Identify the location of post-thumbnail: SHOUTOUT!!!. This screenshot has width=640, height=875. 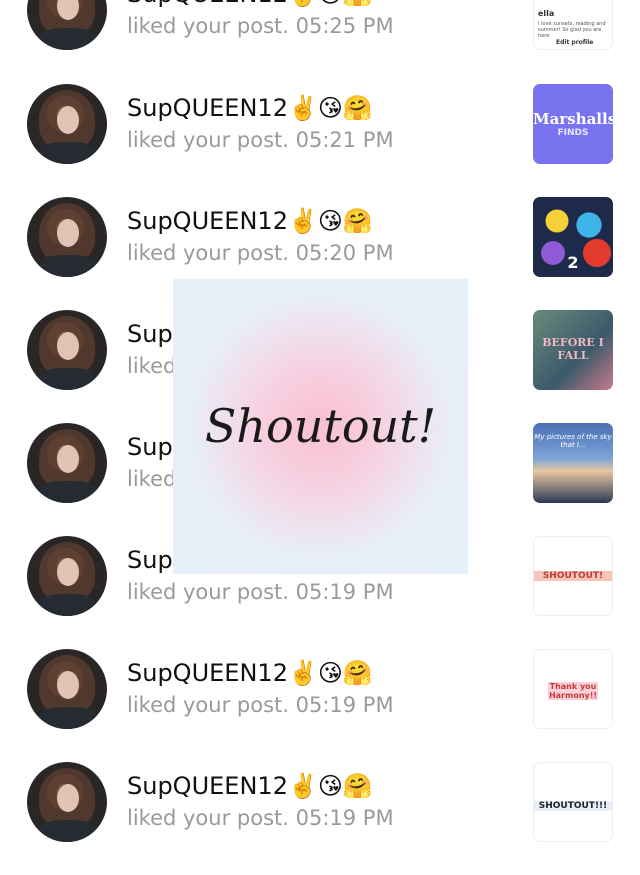
(573, 802).